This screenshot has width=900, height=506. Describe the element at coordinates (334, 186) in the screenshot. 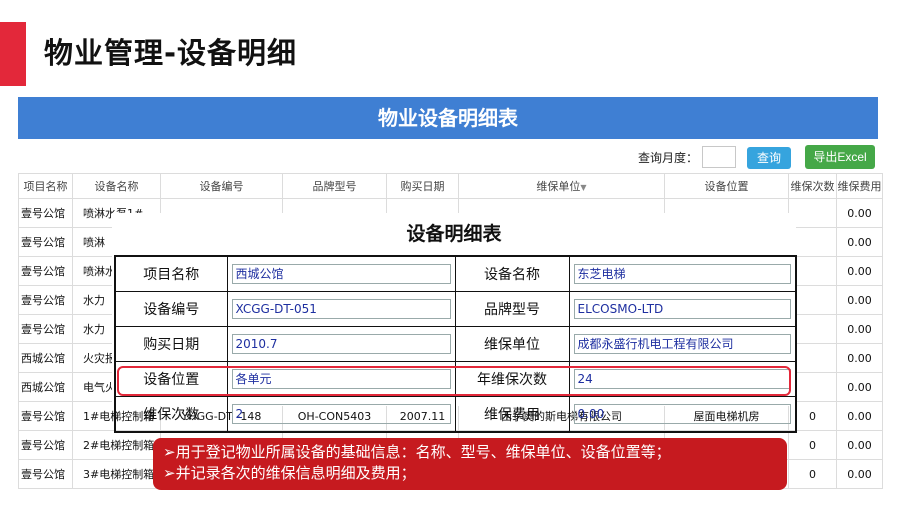

I see `column-header: 品牌型号` at that location.